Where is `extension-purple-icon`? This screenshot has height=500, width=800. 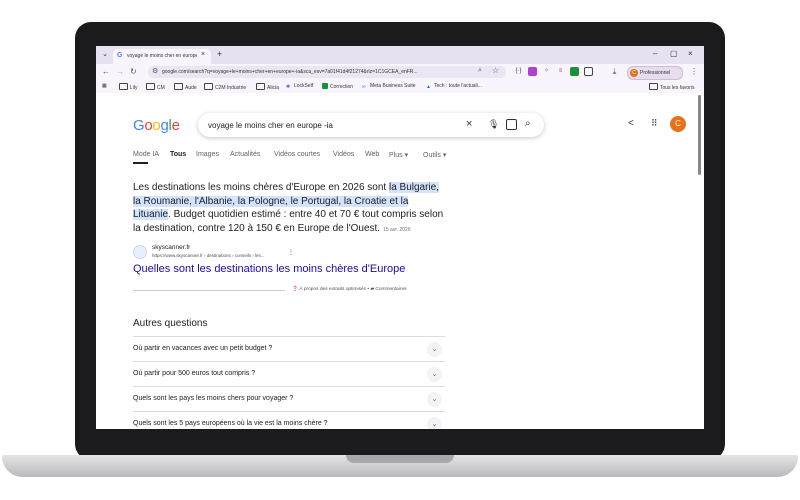
extension-purple-icon is located at coordinates (532, 71).